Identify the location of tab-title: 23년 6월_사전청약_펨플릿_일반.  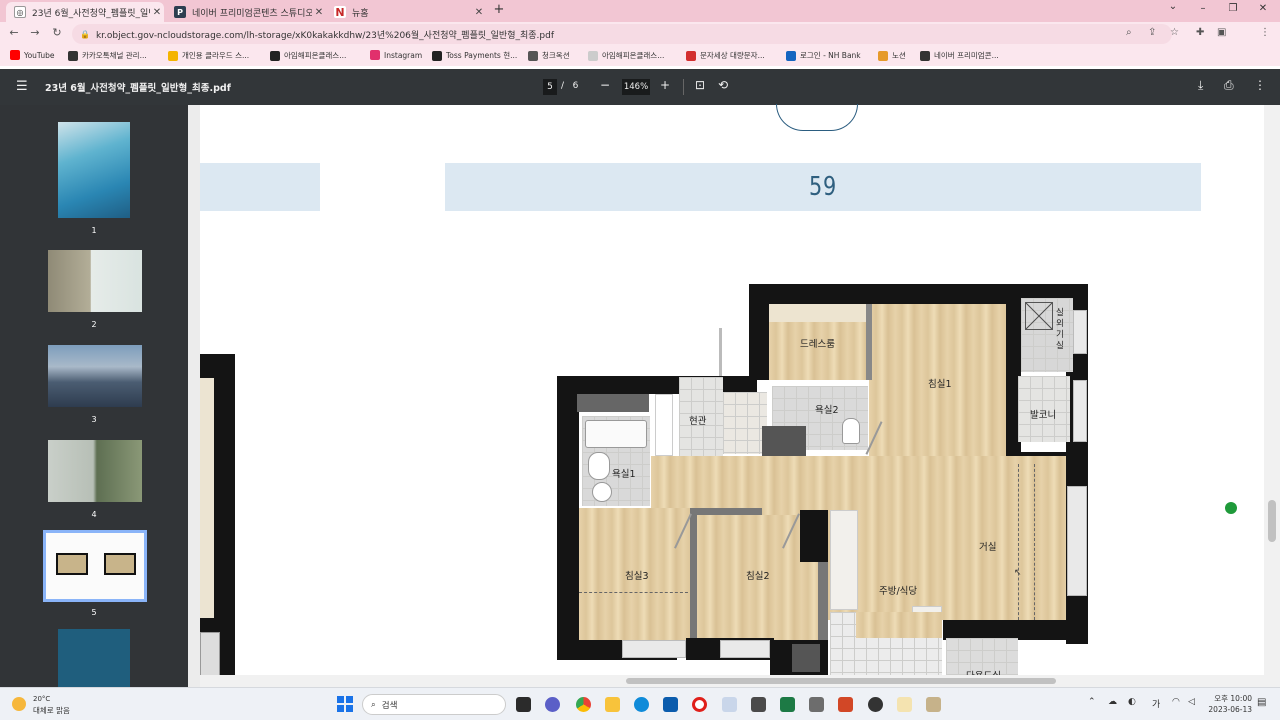
(91, 13).